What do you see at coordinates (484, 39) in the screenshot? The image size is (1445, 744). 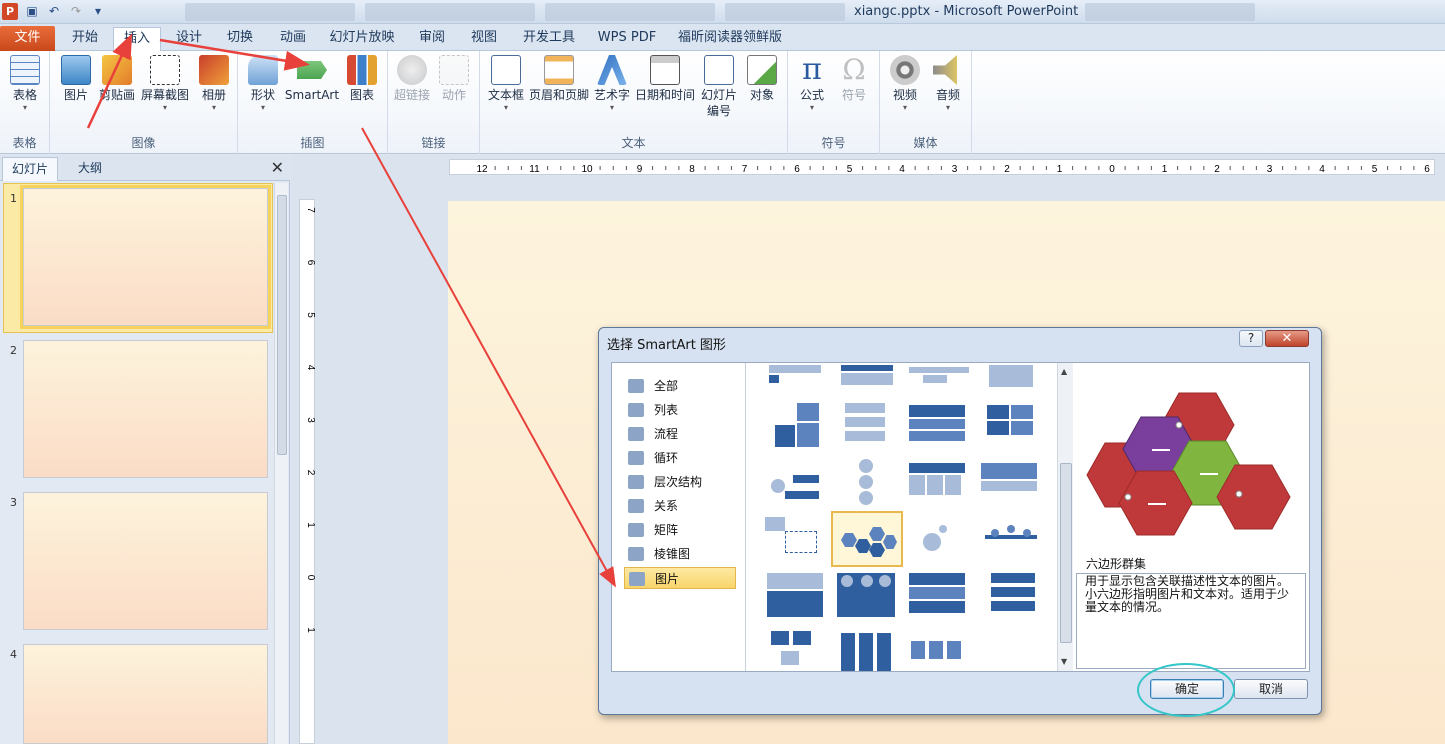 I see `tab-view: 视图` at bounding box center [484, 39].